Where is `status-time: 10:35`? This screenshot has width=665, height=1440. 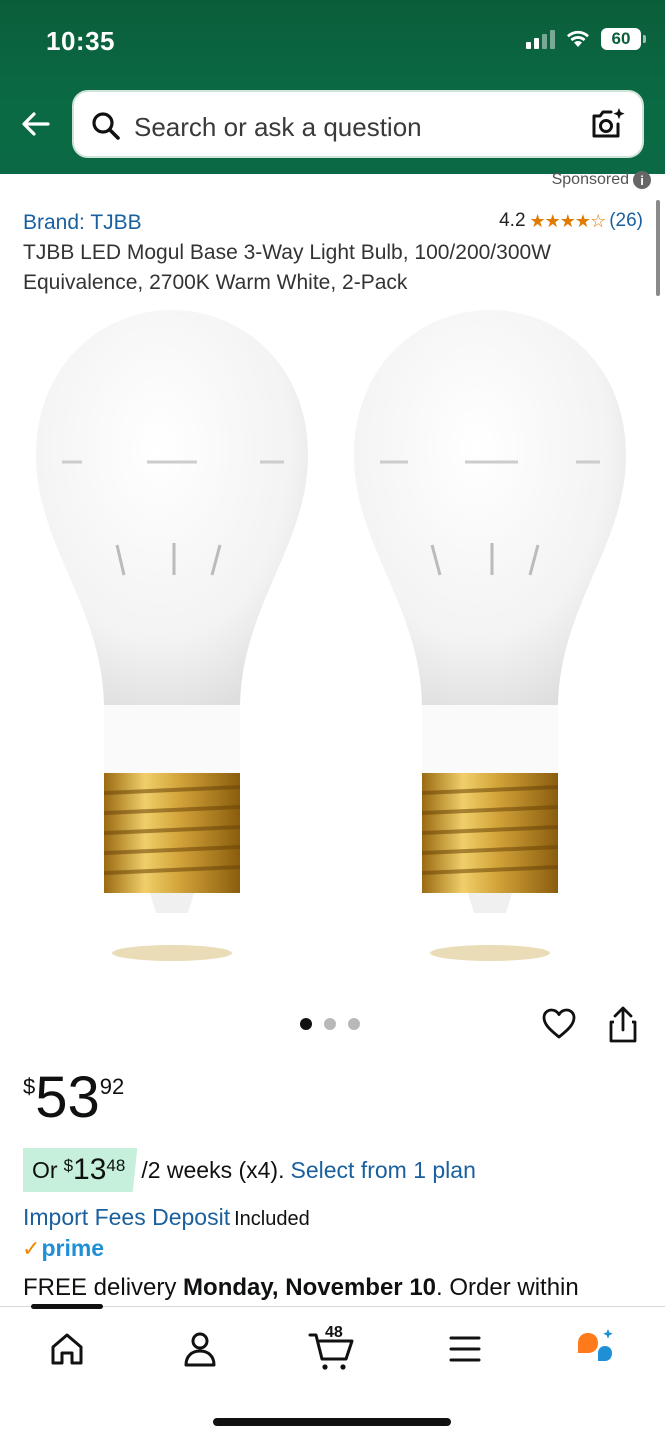
status-time: 10:35 is located at coordinates (80, 41).